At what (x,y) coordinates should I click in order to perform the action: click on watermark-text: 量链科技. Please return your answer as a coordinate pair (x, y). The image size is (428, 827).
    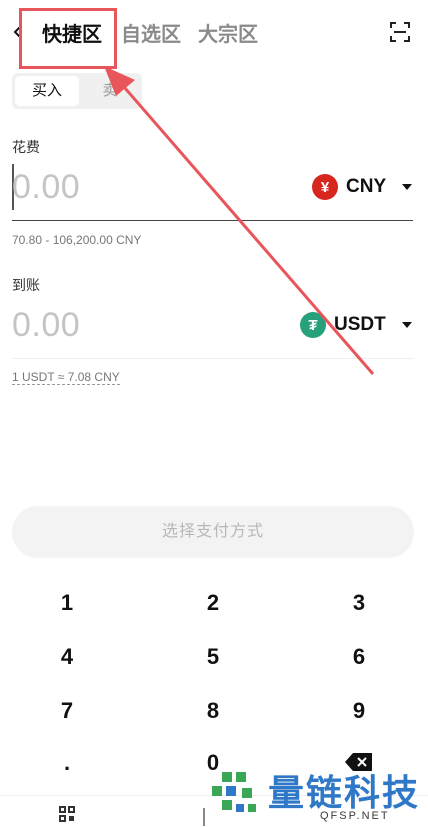
    Looking at the image, I should click on (344, 793).